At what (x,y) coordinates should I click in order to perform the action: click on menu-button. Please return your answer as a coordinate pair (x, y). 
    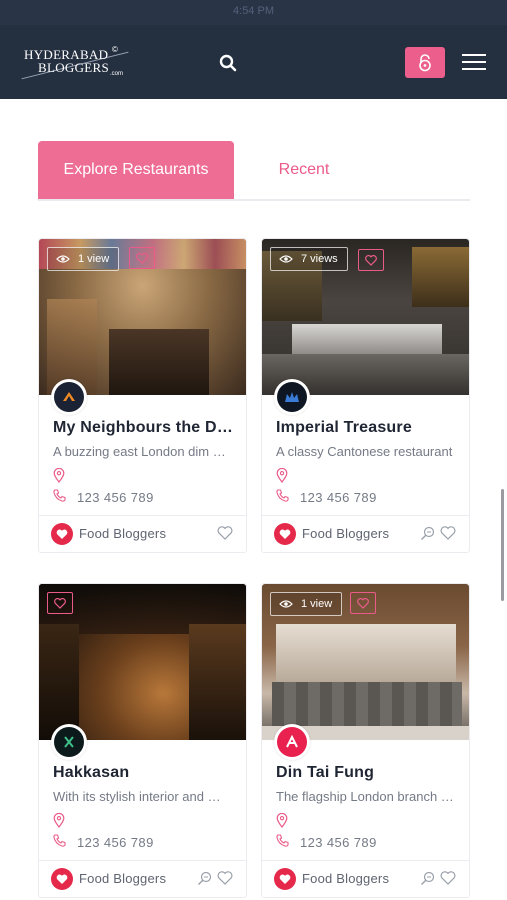
    Looking at the image, I should click on (474, 62).